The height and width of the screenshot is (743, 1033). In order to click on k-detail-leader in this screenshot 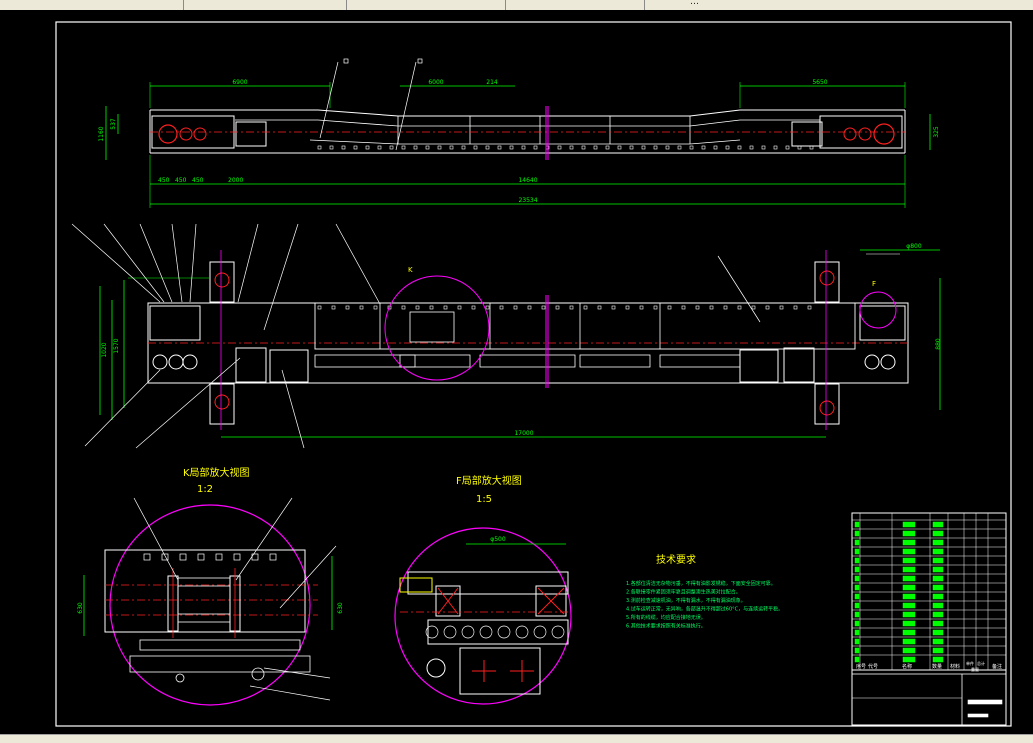, I will do `click(264, 539)`.